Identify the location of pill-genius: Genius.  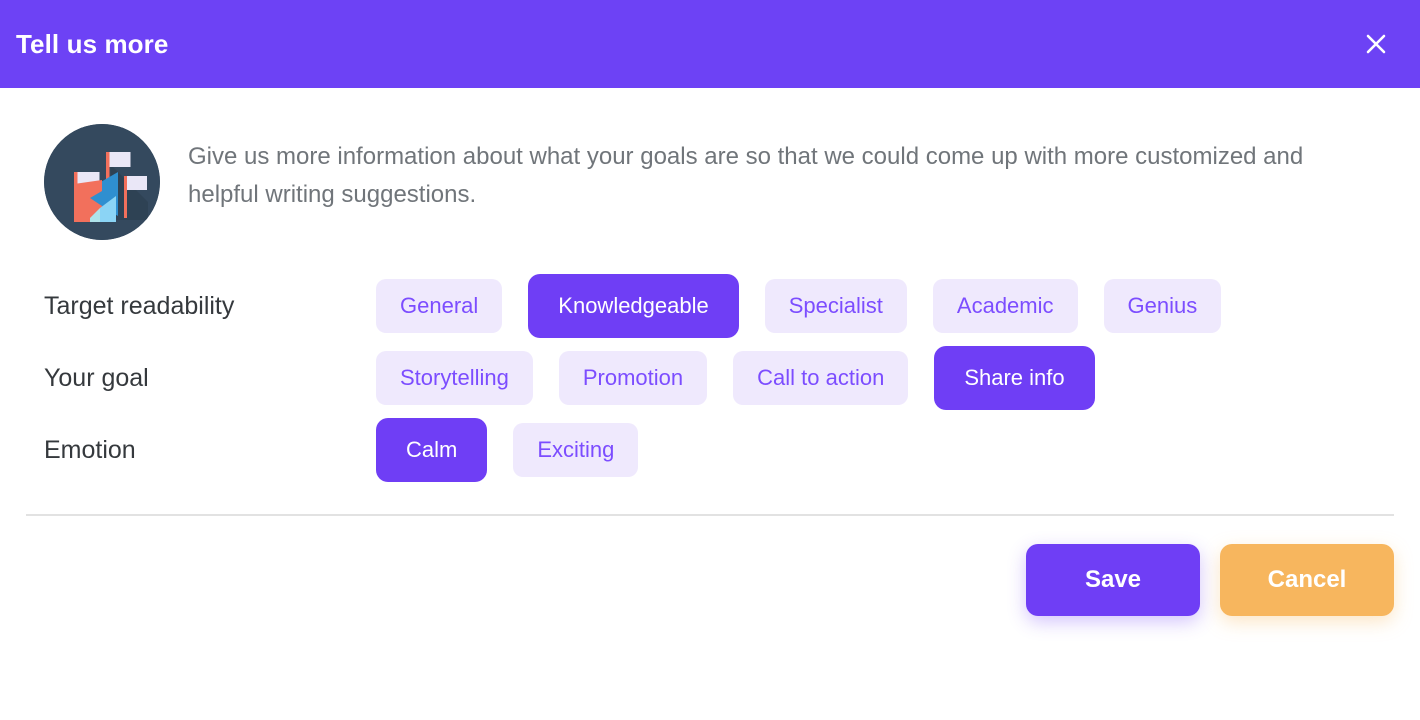
(1162, 306).